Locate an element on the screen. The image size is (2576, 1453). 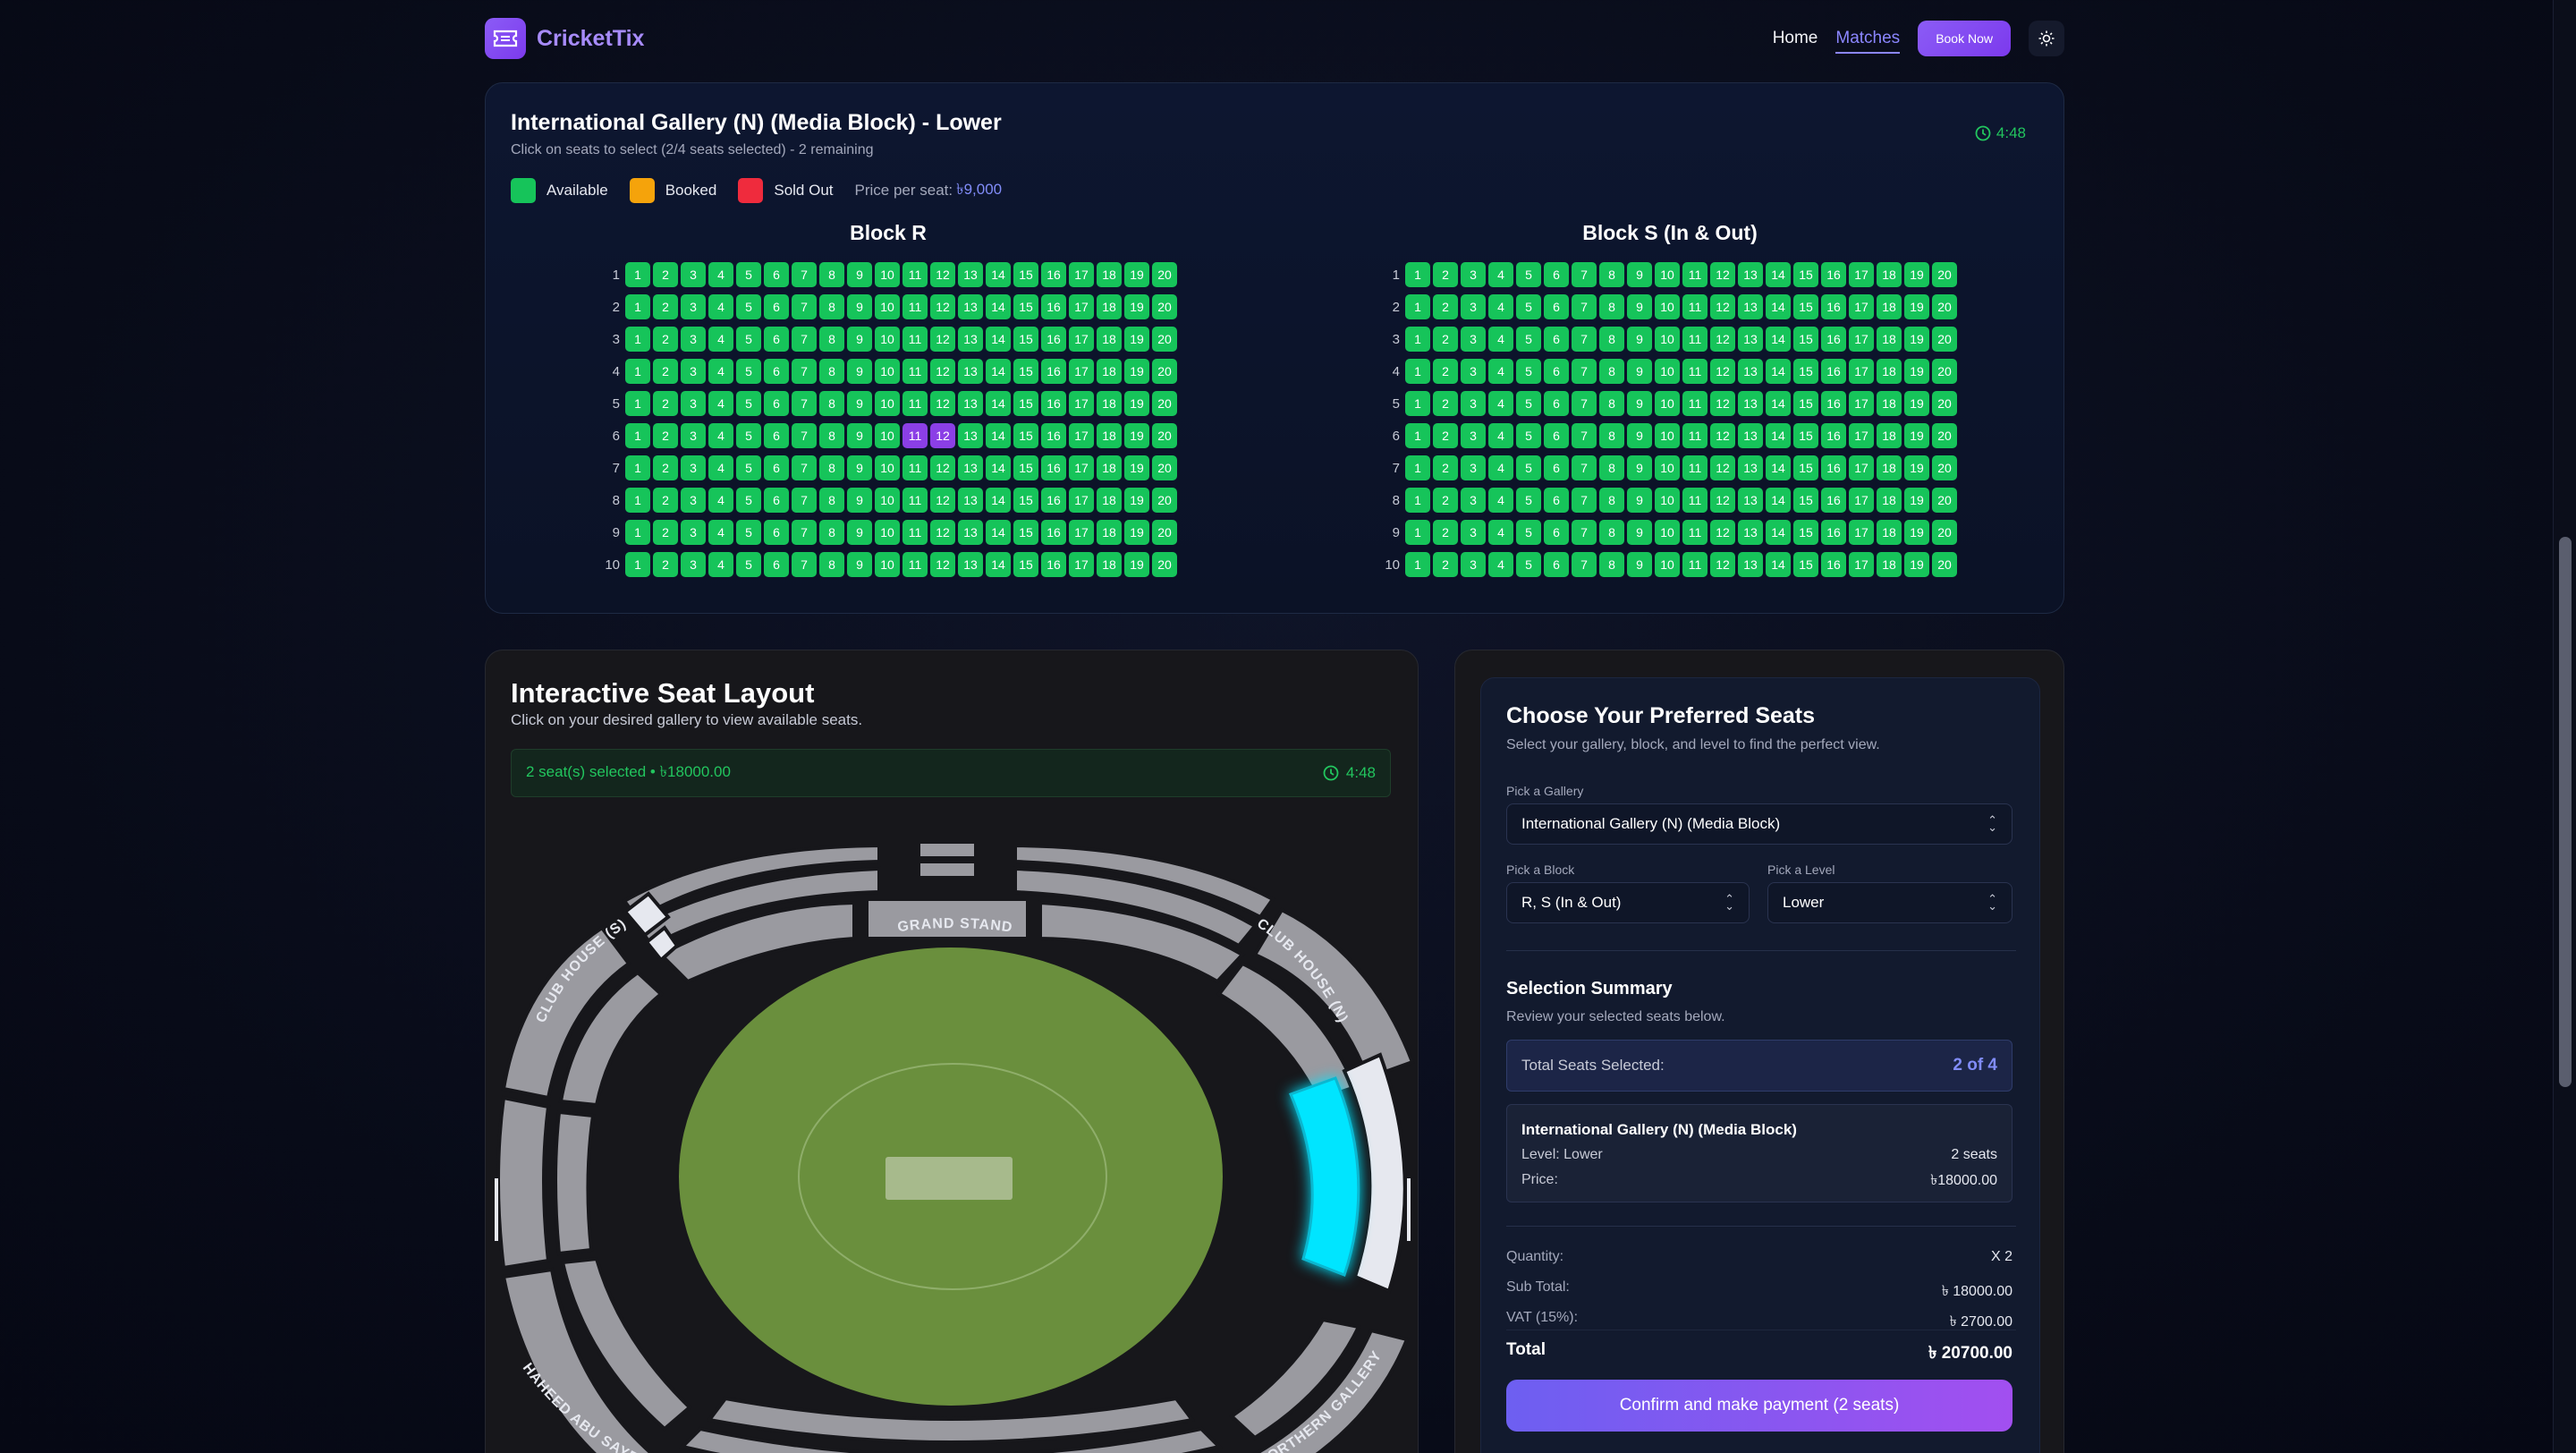
book-now-button: Book Now is located at coordinates (1964, 38).